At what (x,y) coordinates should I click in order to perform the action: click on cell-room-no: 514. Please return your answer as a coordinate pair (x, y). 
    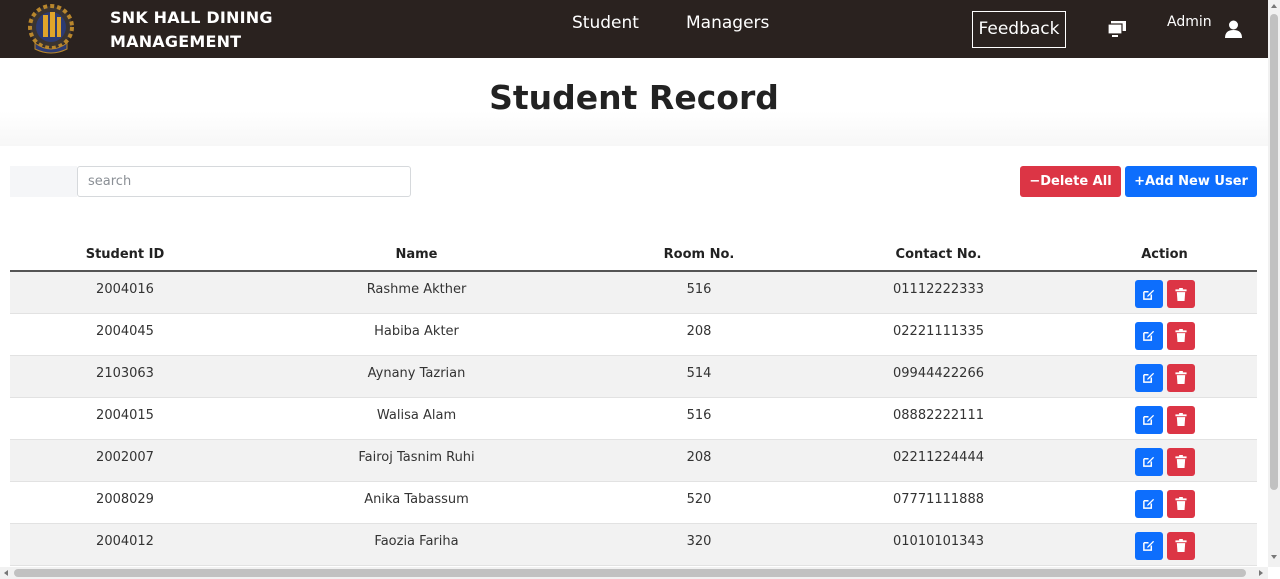
    Looking at the image, I should click on (699, 376).